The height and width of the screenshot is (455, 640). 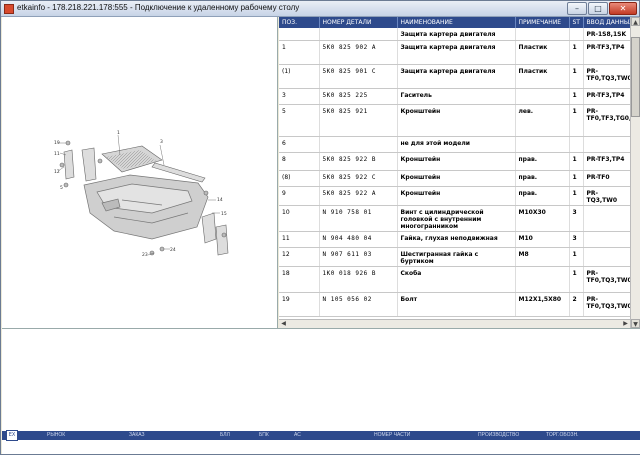 I want to click on cell-name: Скоба, so click(x=456, y=279).